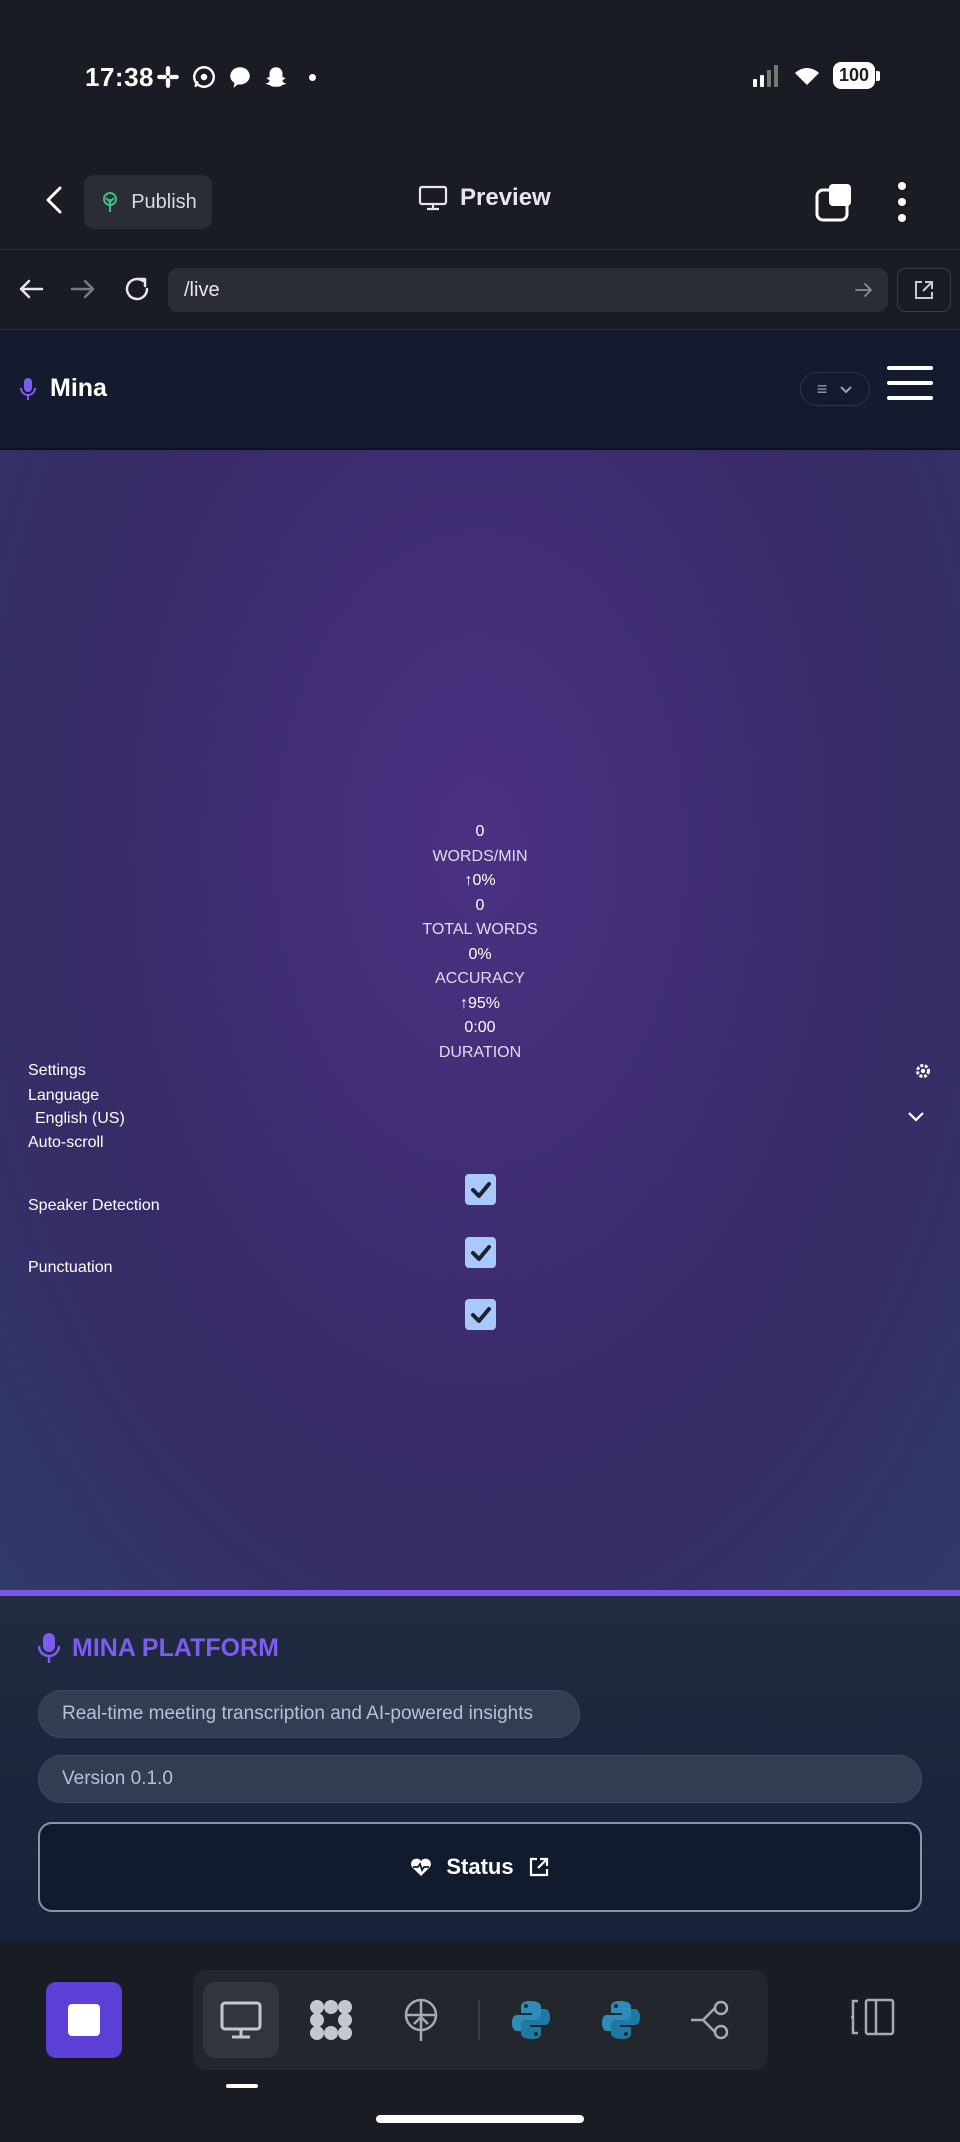  I want to click on gear-icon, so click(923, 1071).